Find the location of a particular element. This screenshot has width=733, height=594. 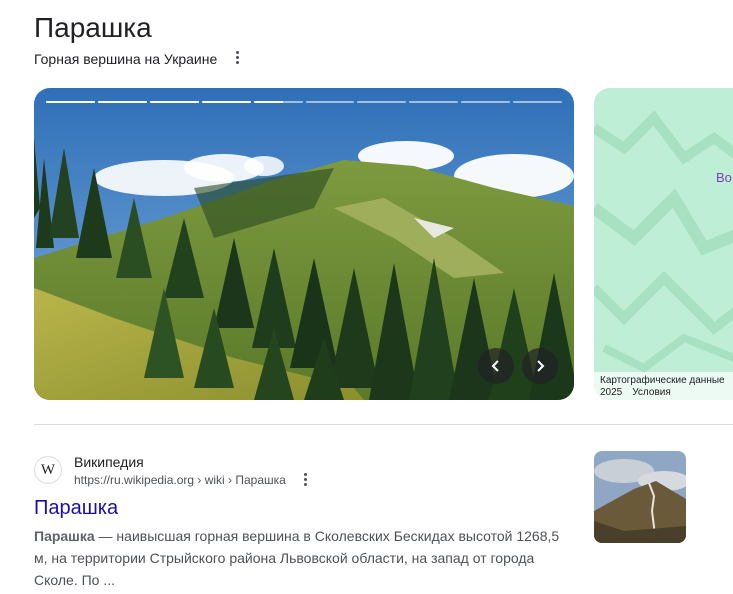

page-title: Парашка is located at coordinates (93, 27).